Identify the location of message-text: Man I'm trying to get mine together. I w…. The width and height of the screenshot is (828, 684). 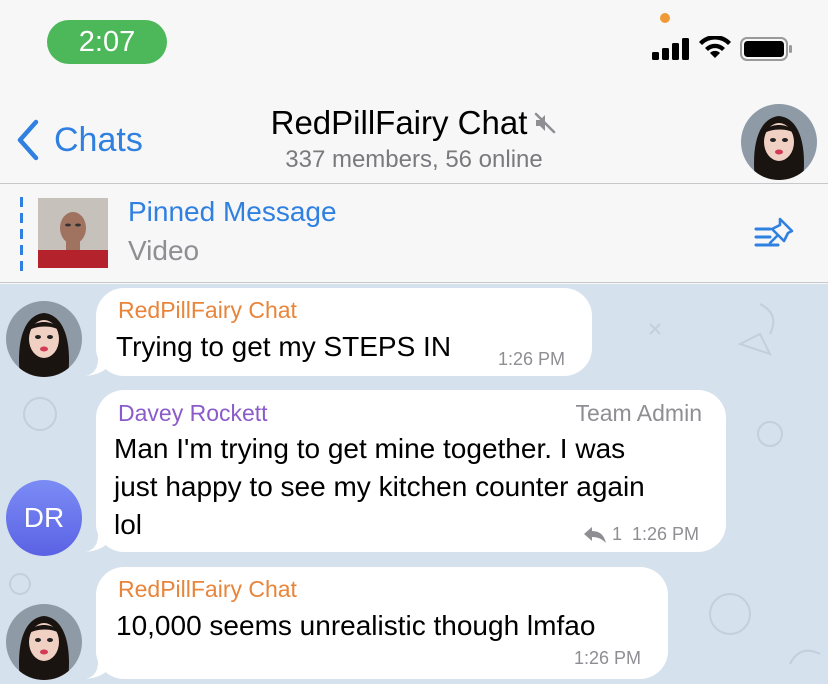
(379, 487).